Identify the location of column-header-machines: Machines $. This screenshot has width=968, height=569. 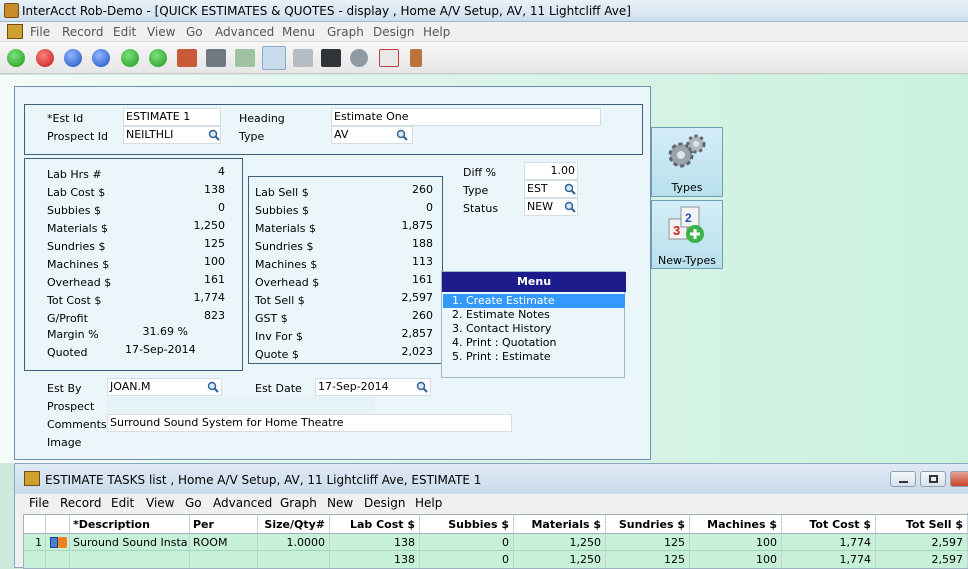
(736, 524).